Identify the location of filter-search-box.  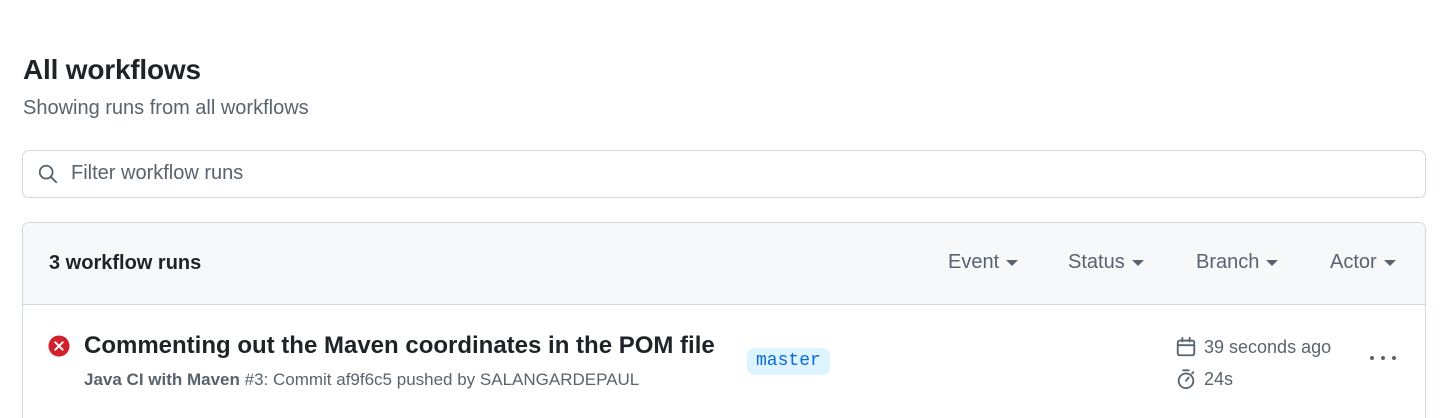
(724, 174).